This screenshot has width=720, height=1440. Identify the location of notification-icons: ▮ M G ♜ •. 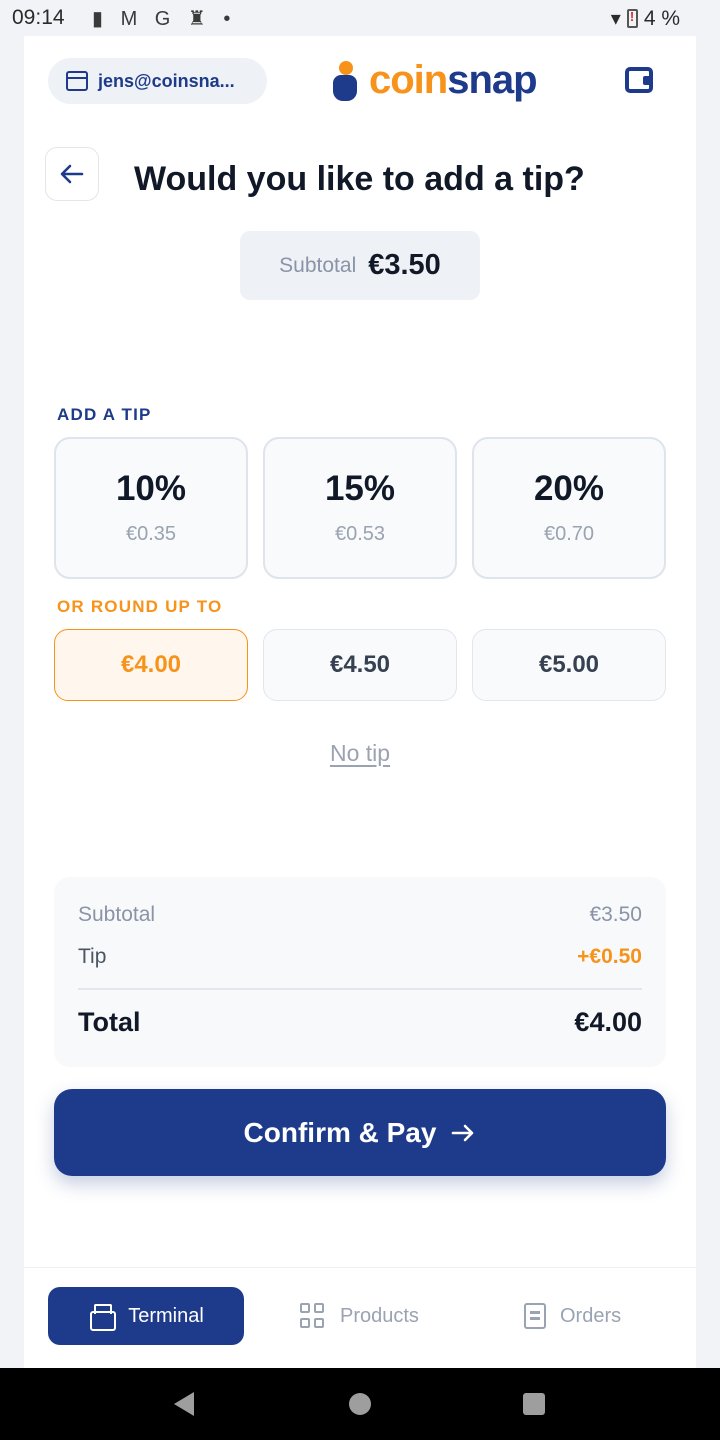
(164, 19).